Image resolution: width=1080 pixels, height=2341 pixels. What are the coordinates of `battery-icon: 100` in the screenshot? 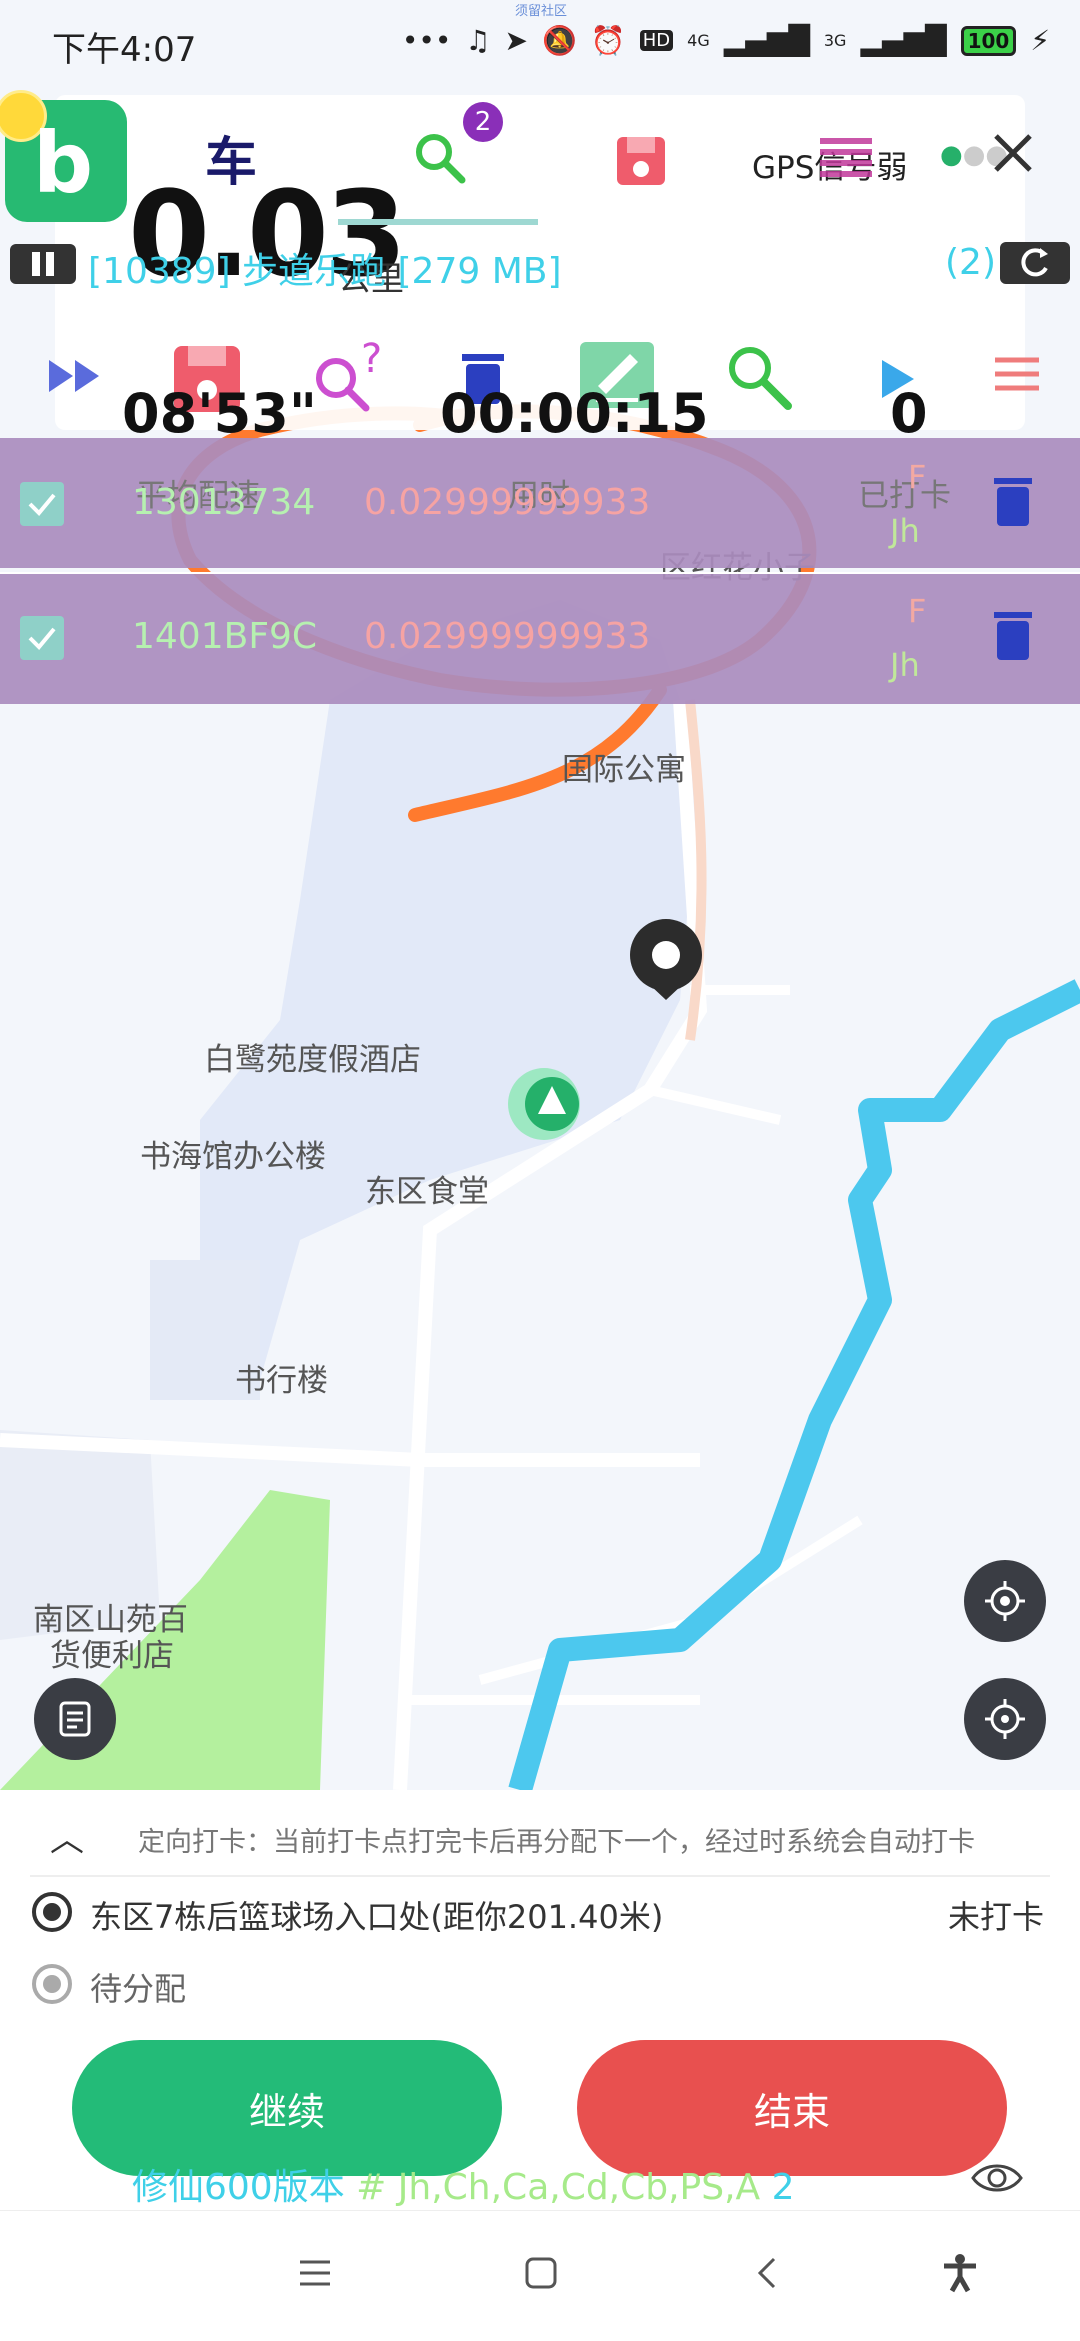 It's located at (988, 40).